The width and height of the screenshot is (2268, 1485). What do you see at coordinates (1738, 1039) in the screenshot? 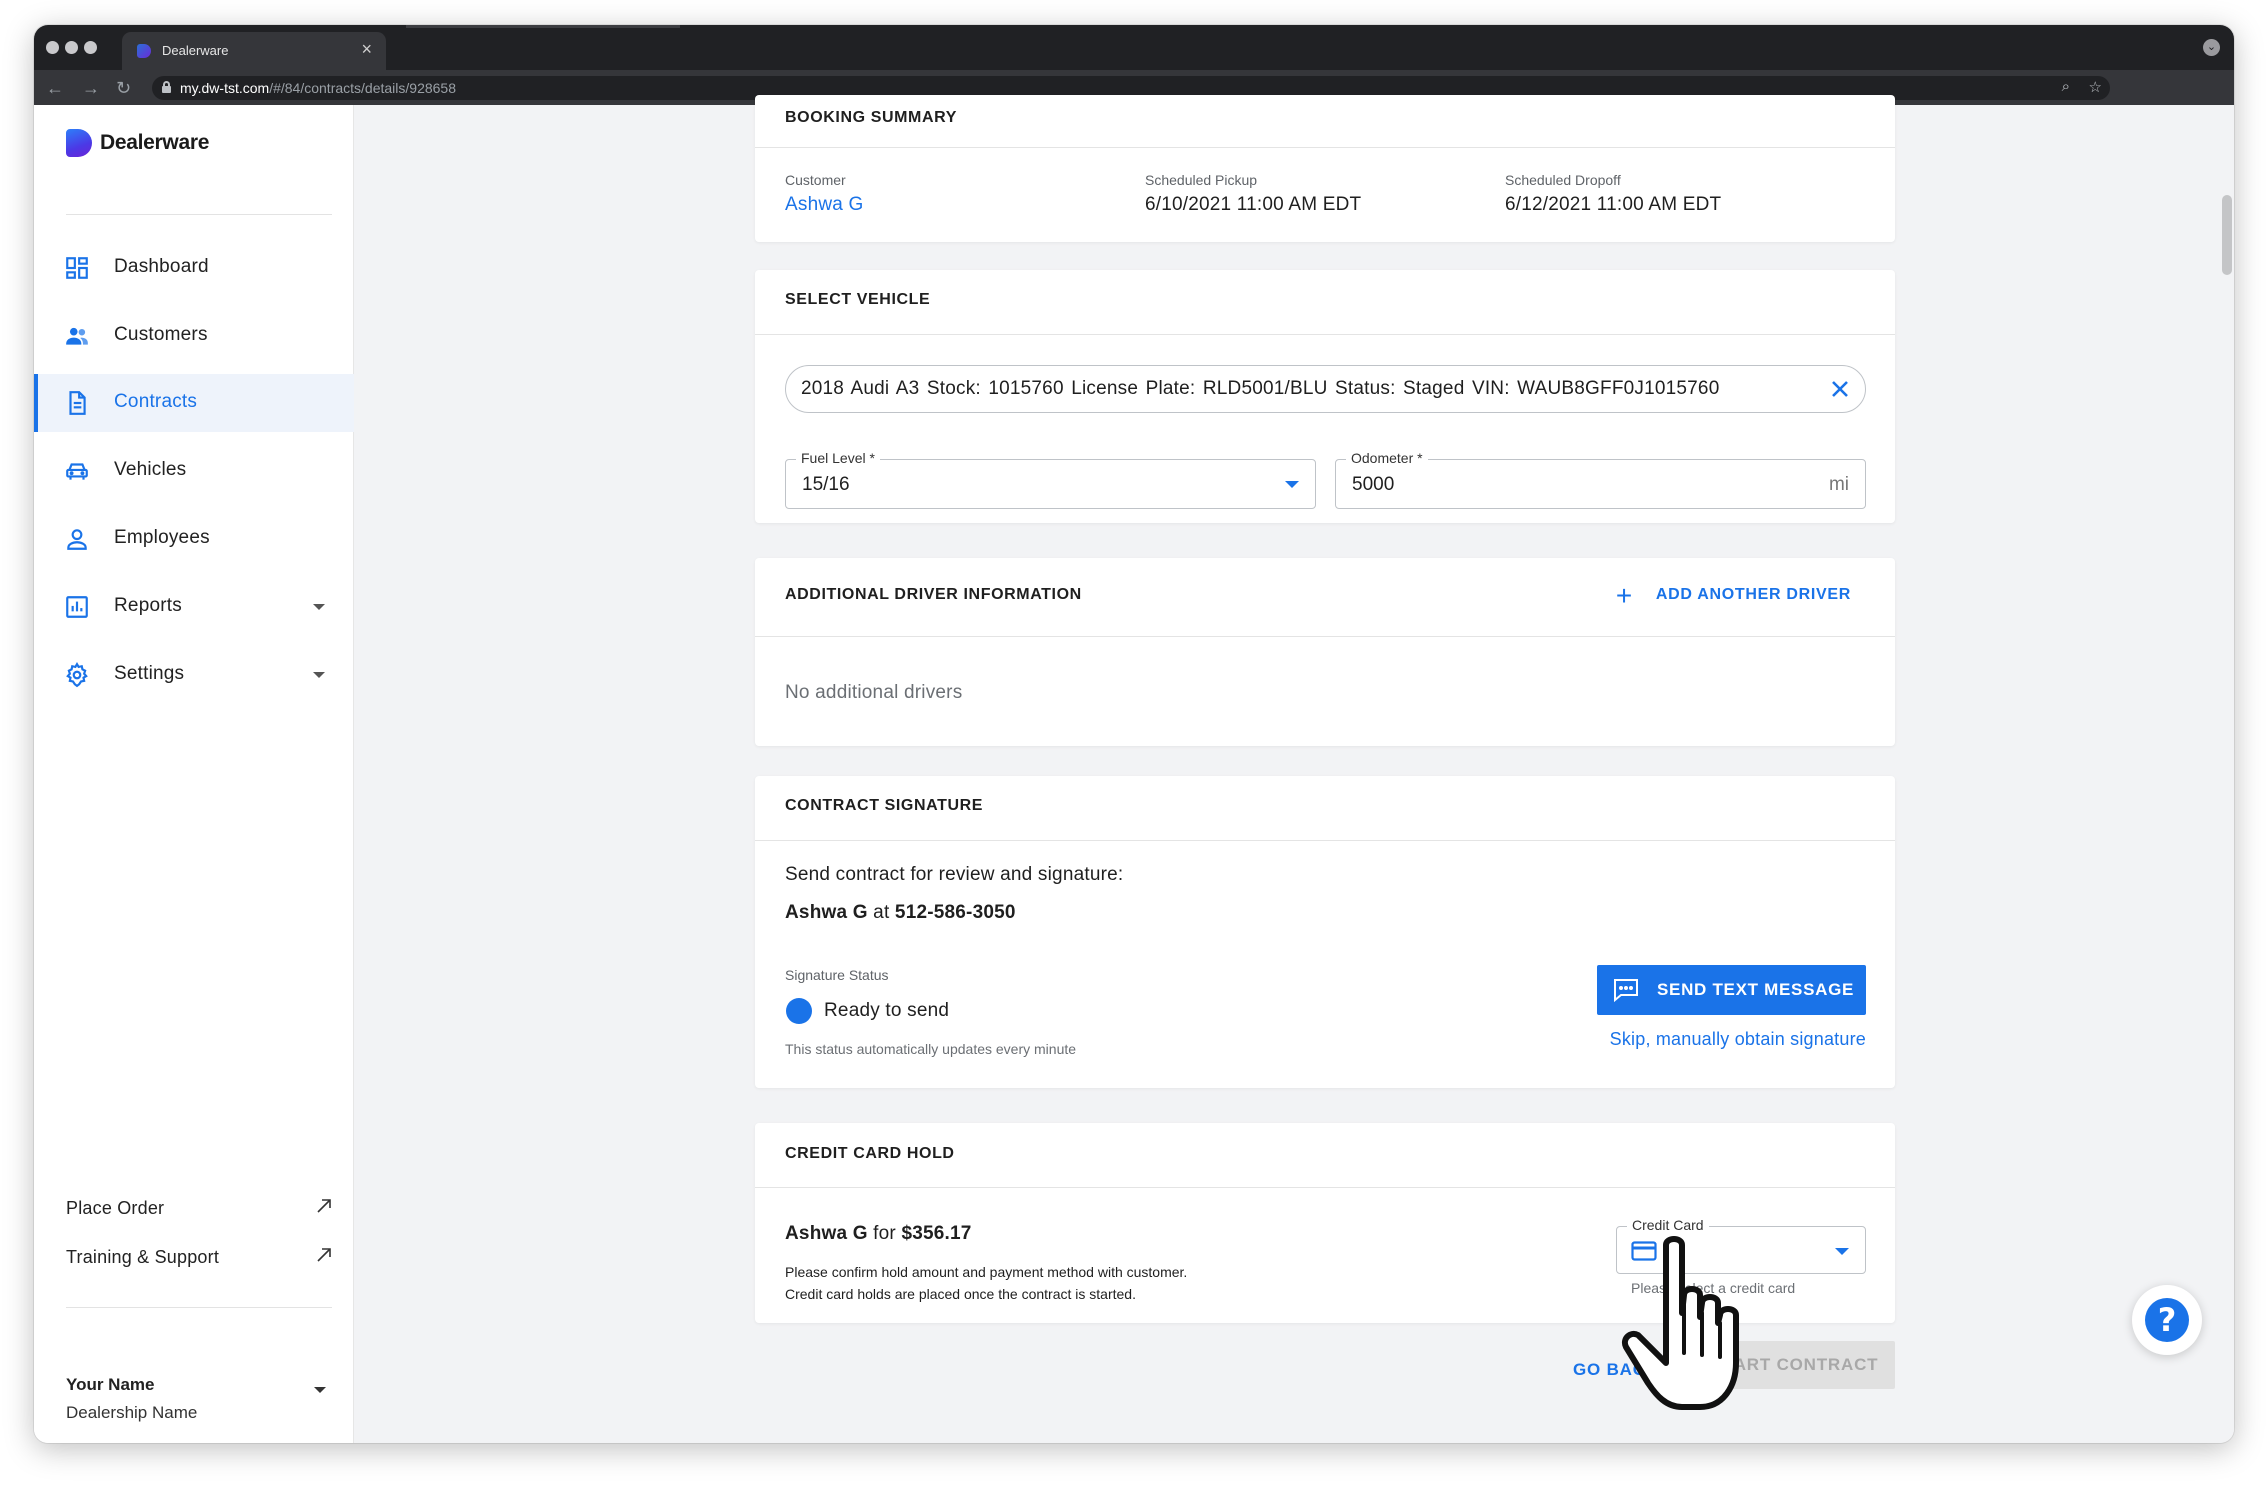
I see `skip-signature-link: Skip, manually obtain signature` at bounding box center [1738, 1039].